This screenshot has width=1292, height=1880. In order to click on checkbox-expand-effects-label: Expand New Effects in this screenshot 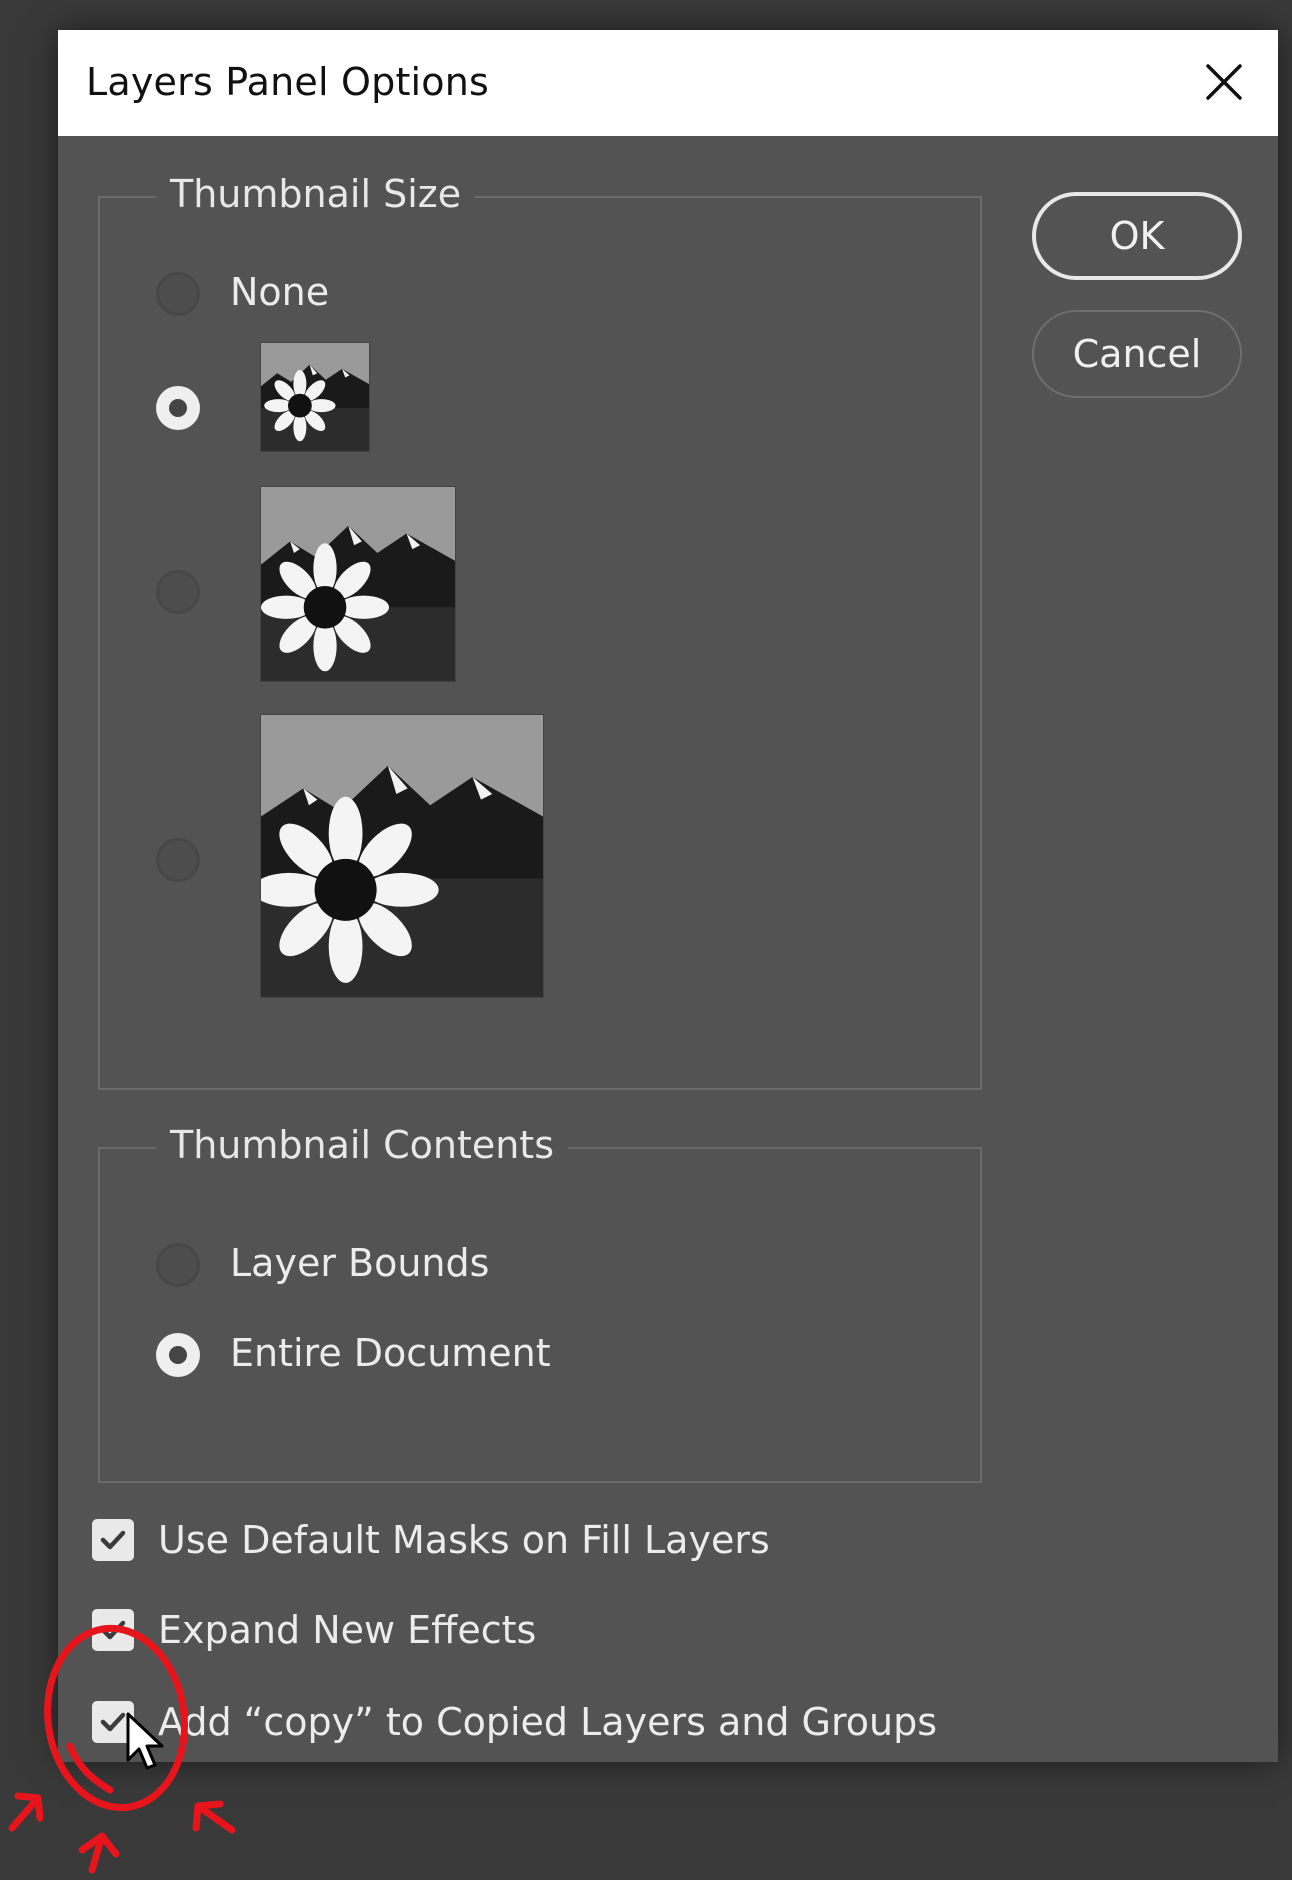, I will do `click(347, 1630)`.